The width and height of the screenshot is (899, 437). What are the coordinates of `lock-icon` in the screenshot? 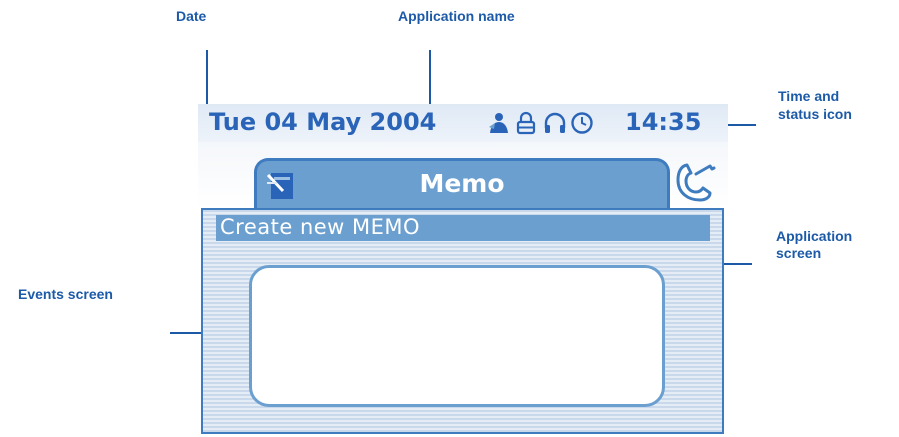 It's located at (526, 123).